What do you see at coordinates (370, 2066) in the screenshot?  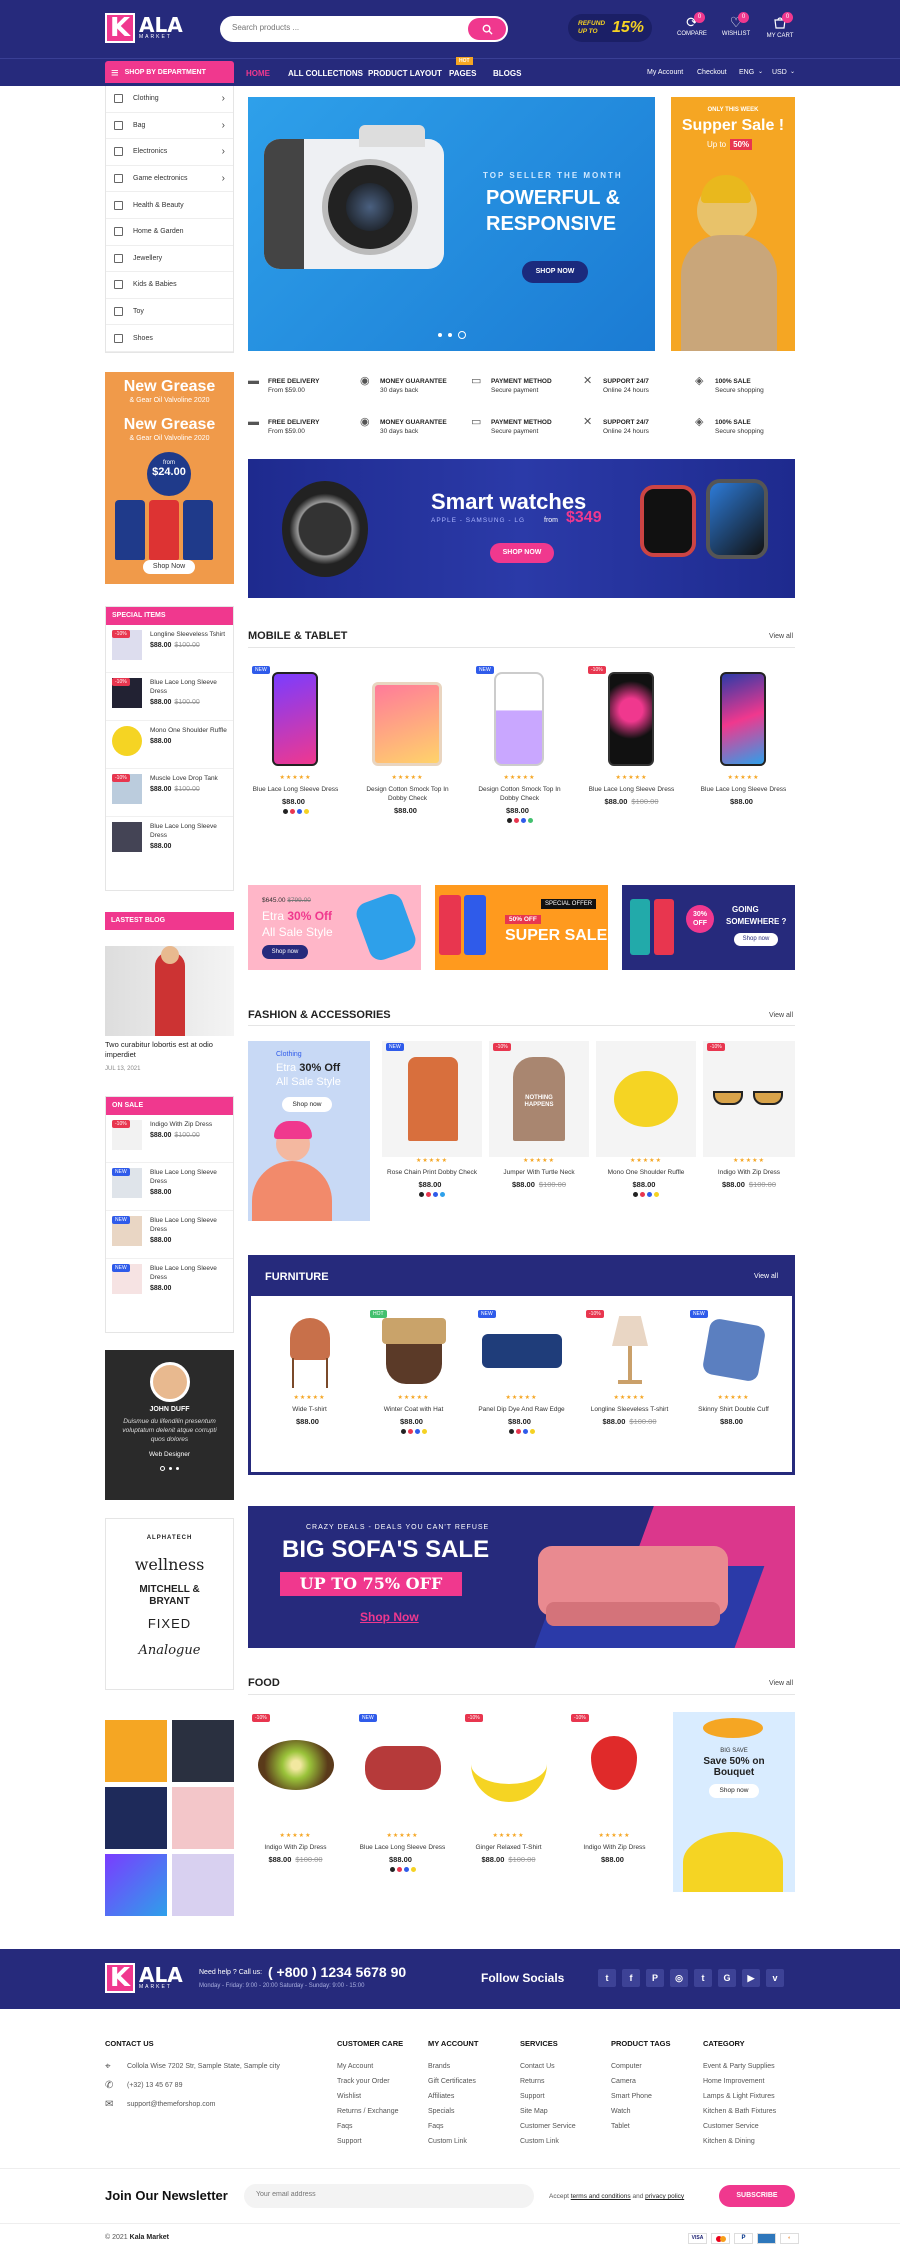 I see `footer-link: My Account` at bounding box center [370, 2066].